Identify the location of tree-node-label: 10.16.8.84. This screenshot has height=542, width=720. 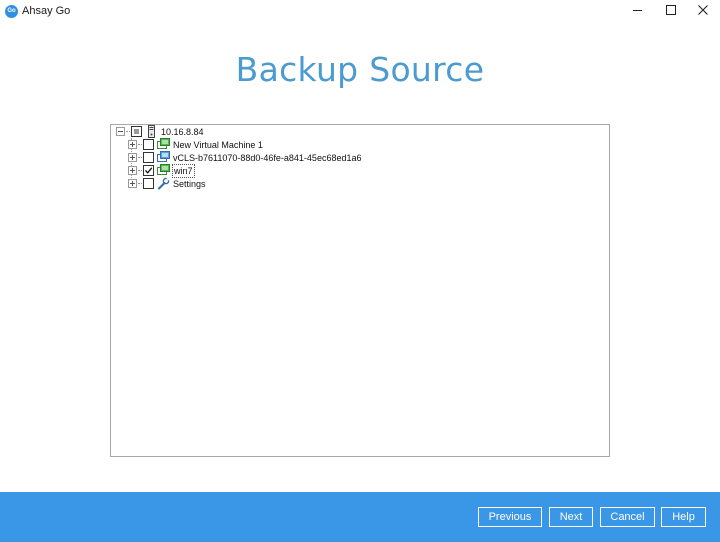
(182, 131).